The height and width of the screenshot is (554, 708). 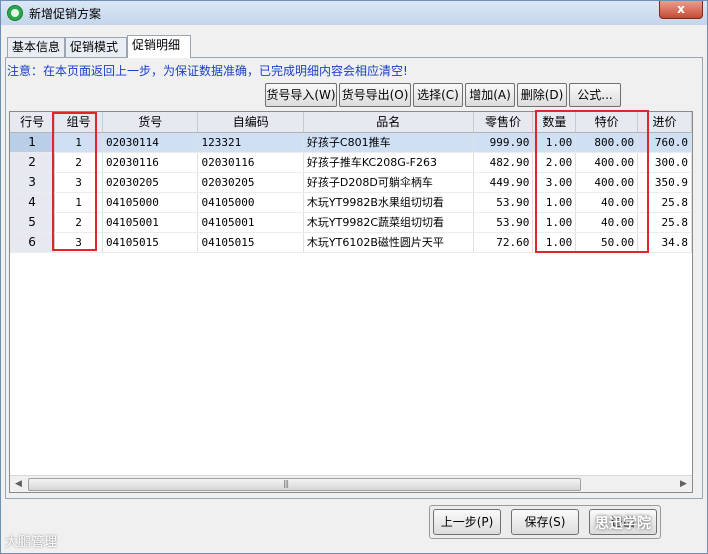 I want to click on item-code-cell: 02030205, so click(x=150, y=182).